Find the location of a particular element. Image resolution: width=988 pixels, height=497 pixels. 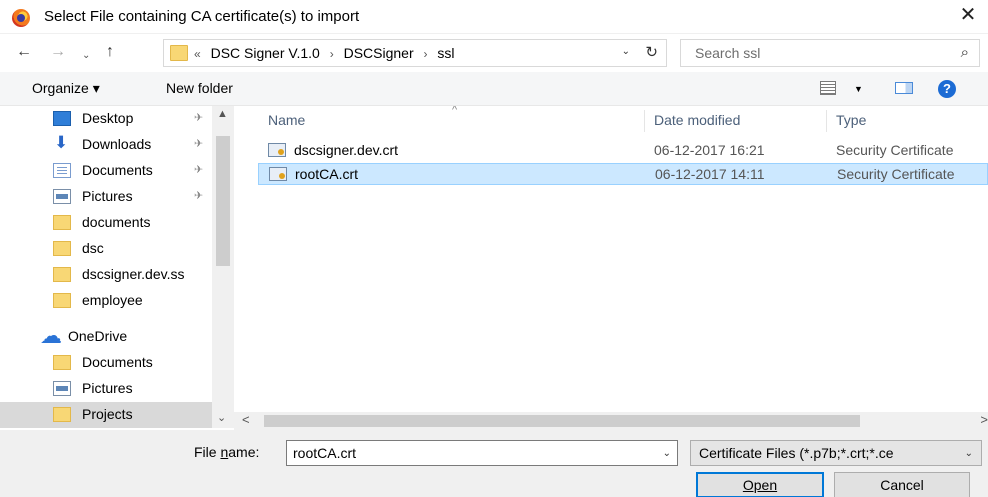

file-name-label: File name: is located at coordinates (226, 452).